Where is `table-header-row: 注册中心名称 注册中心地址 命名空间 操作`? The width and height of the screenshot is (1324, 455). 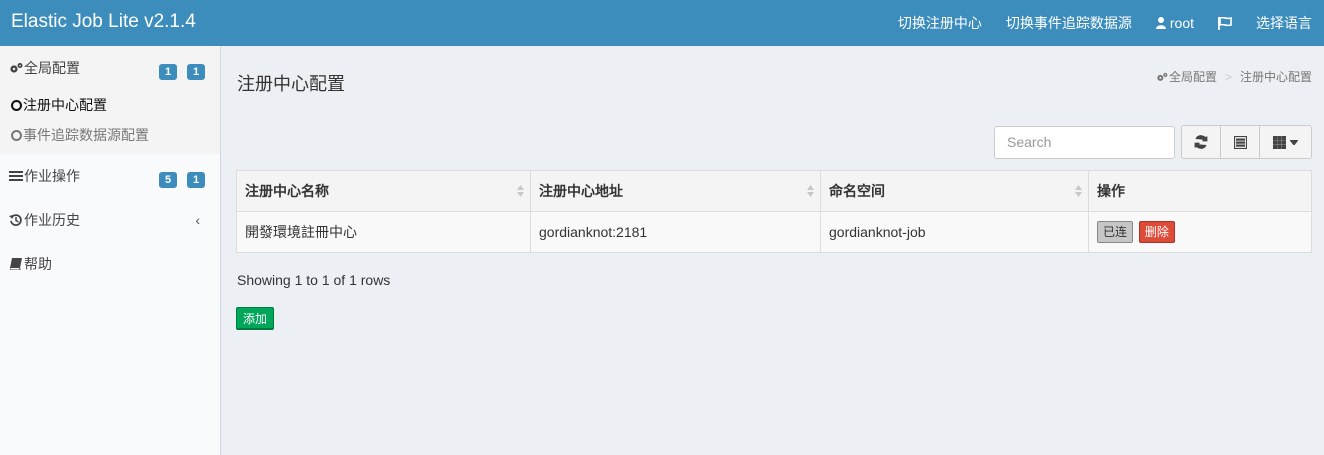
table-header-row: 注册中心名称 注册中心地址 命名空间 操作 is located at coordinates (774, 191).